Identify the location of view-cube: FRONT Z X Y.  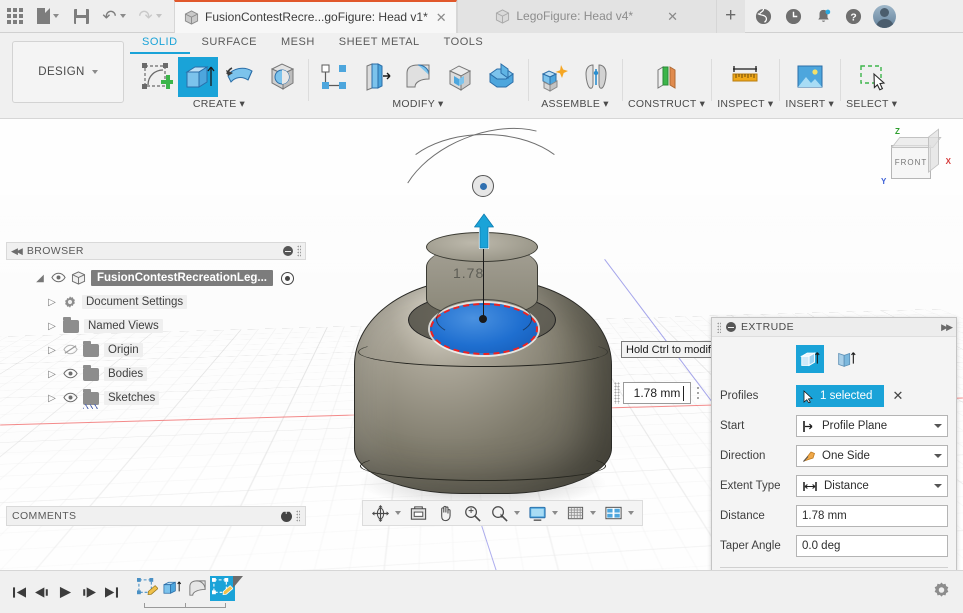
(913, 162).